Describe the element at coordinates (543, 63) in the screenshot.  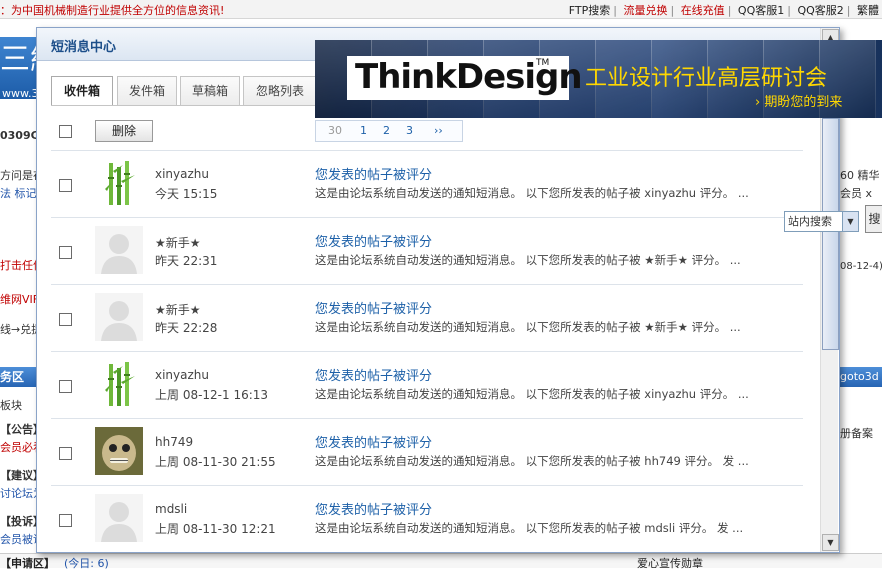
I see `trademark-mark: TM` at that location.